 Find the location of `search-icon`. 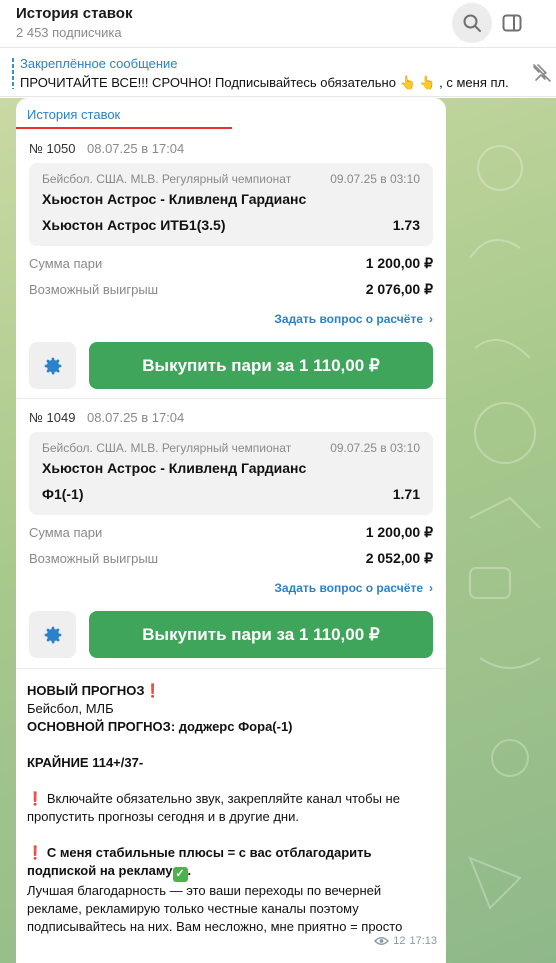

search-icon is located at coordinates (472, 23).